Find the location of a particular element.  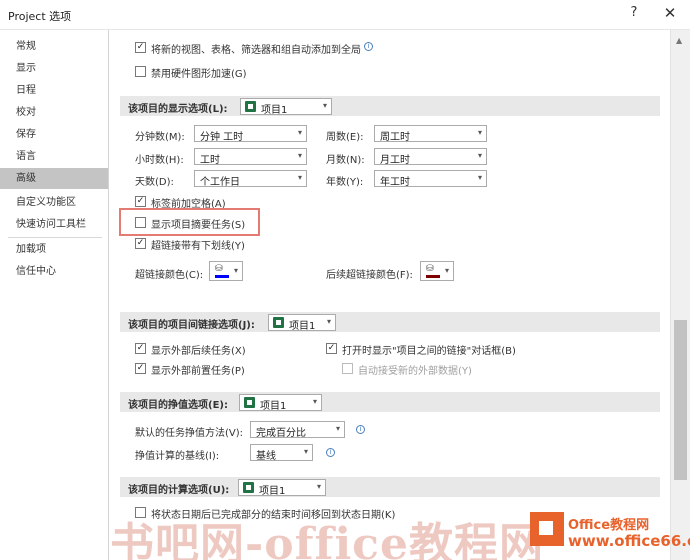

sidebar-item-general: 常规 is located at coordinates (54, 46).